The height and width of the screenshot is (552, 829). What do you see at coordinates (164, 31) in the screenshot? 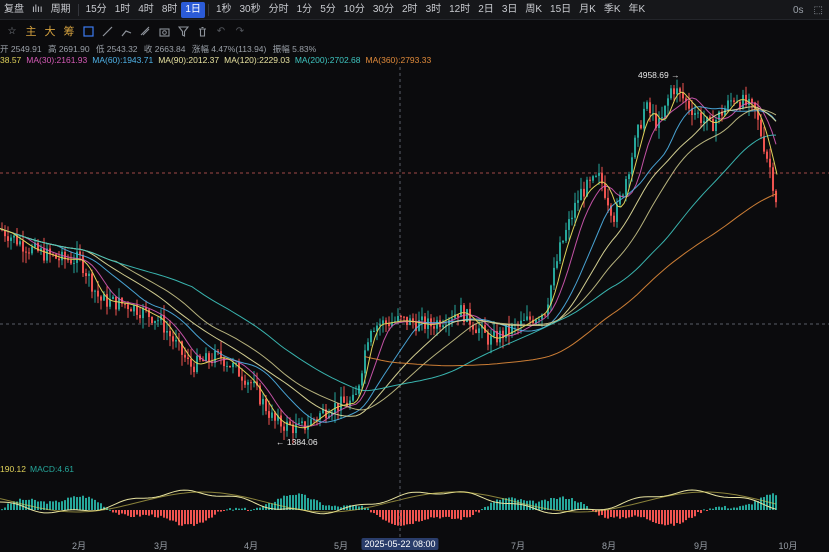
I see `camera-icon` at bounding box center [164, 31].